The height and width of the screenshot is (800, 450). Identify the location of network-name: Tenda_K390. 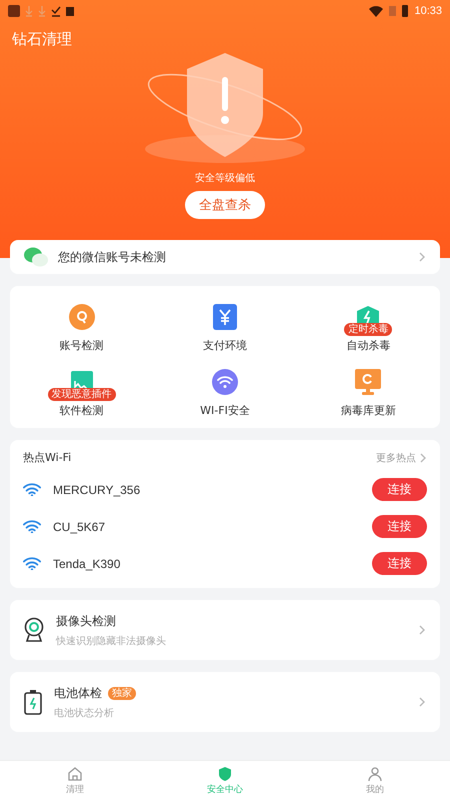
(87, 563).